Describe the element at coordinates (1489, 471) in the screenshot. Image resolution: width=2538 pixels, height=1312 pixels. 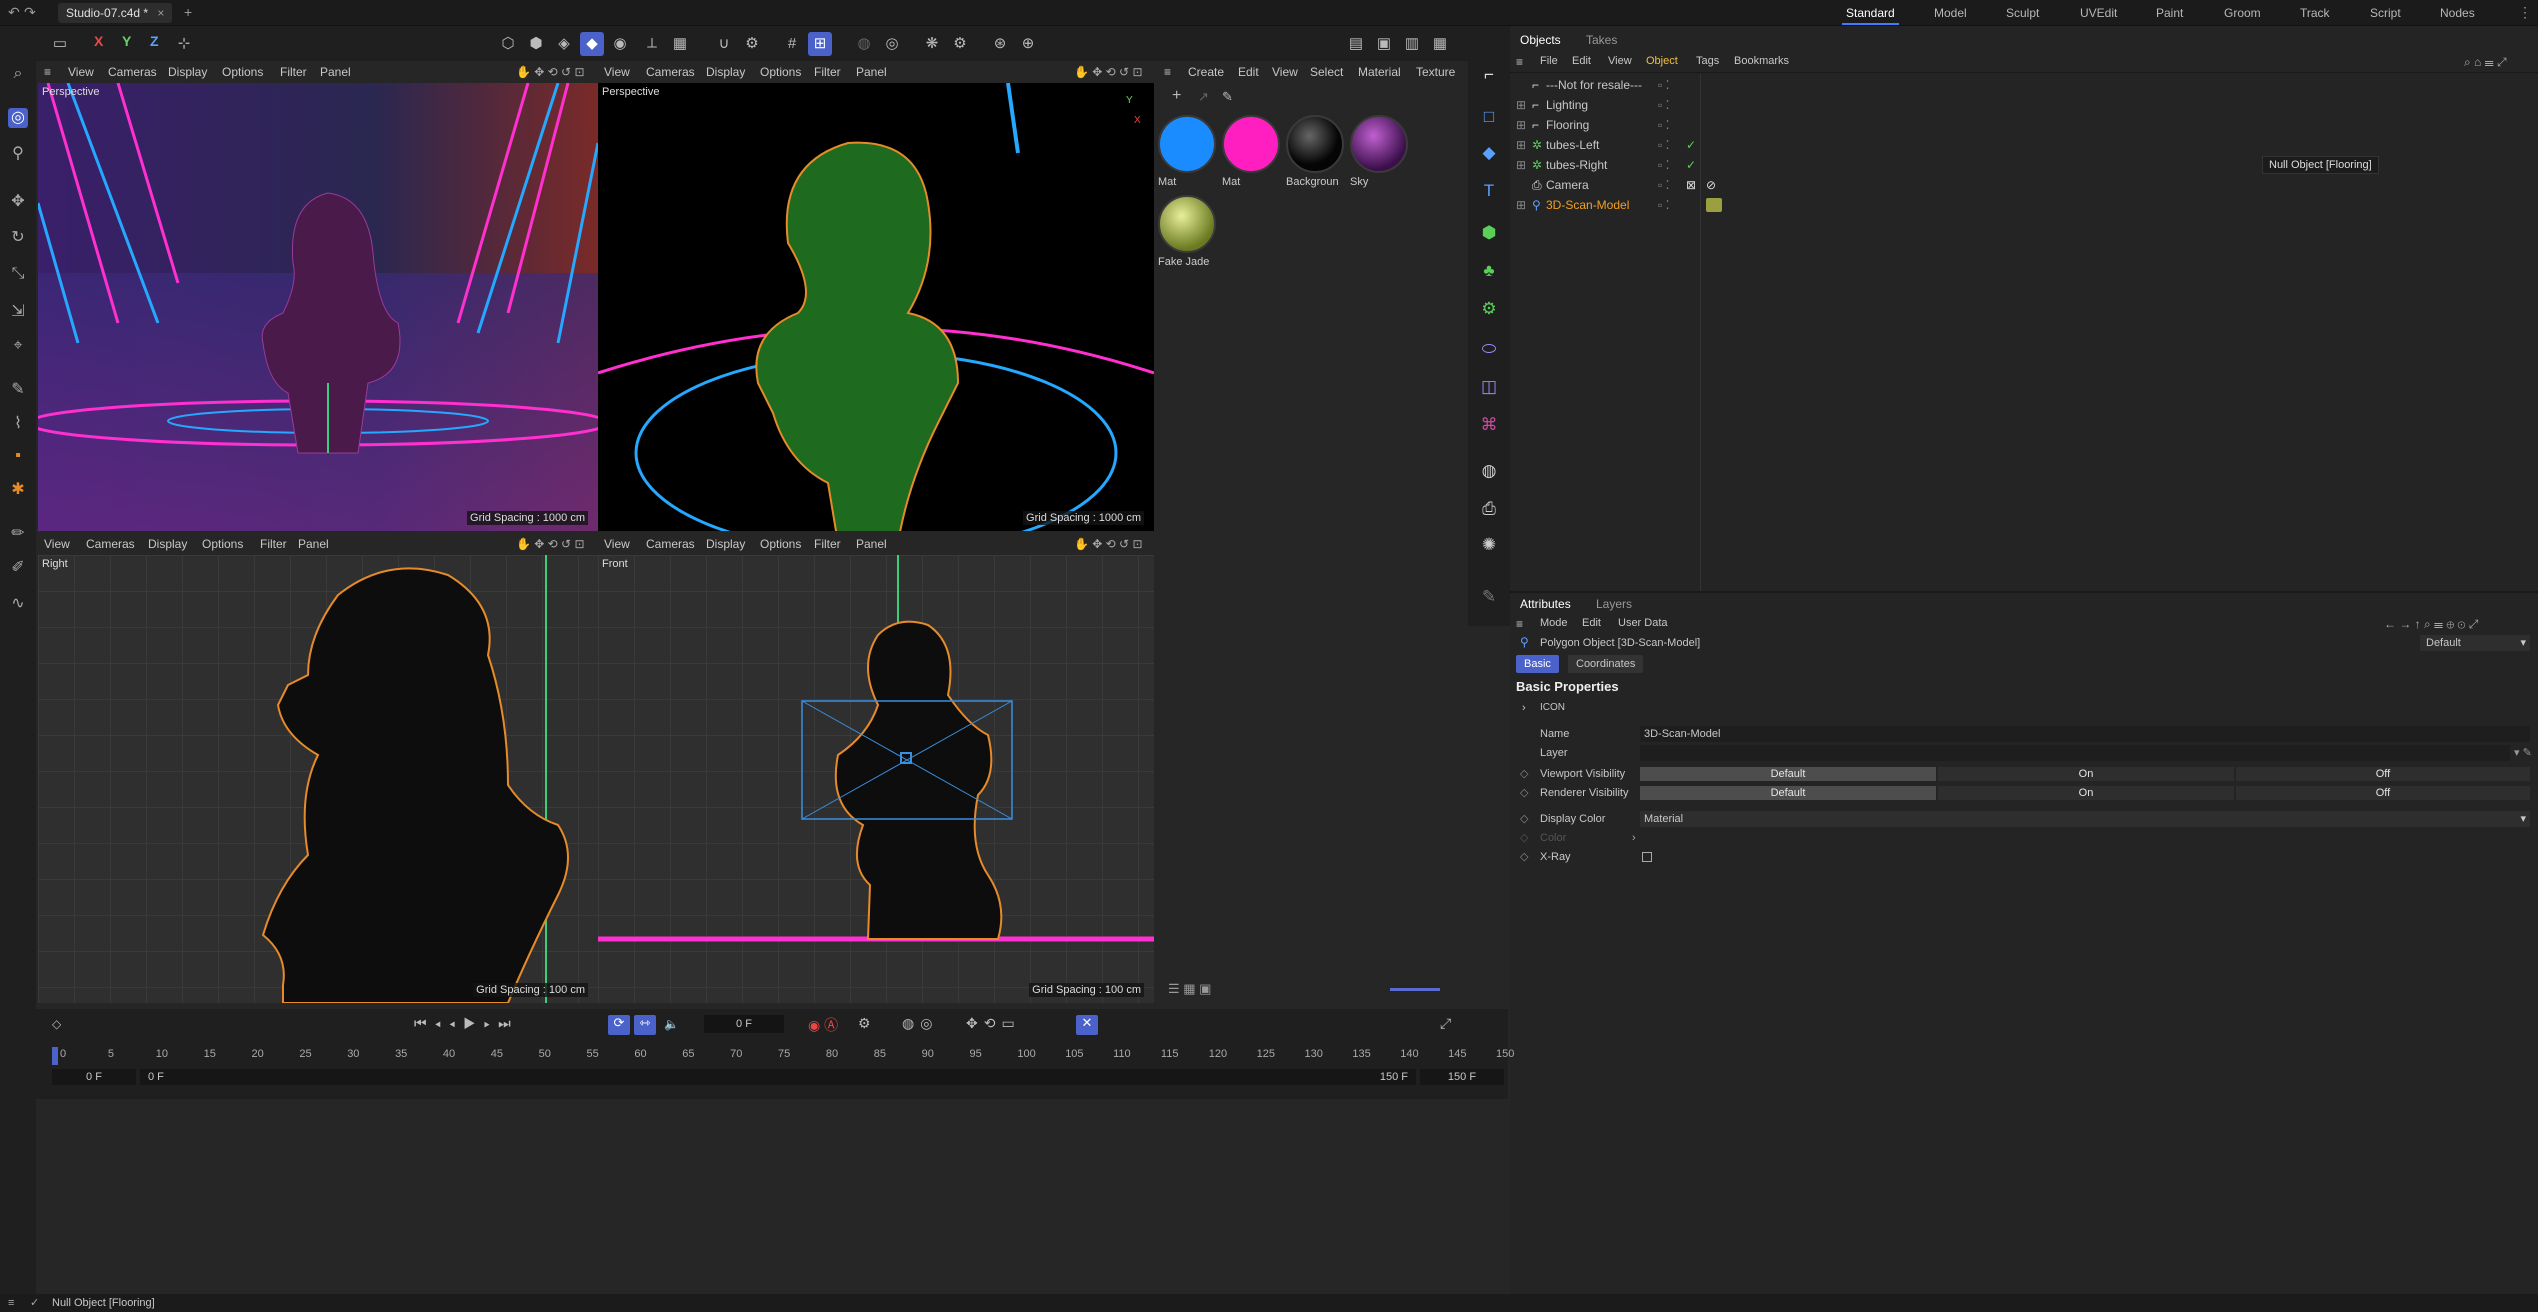
I see `environment-icon: ◍` at that location.